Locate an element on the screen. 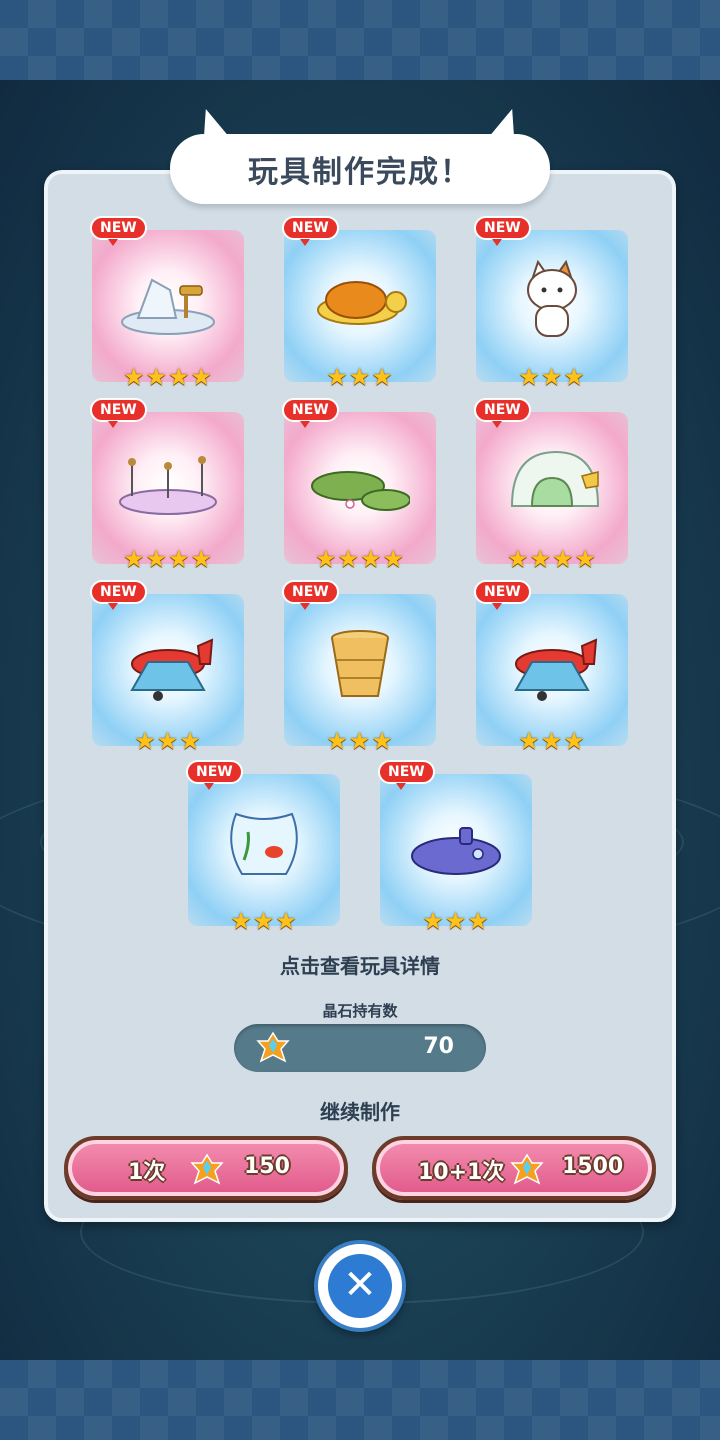 This screenshot has height=1440, width=720. craft-once-label: 1次 is located at coordinates (147, 1172).